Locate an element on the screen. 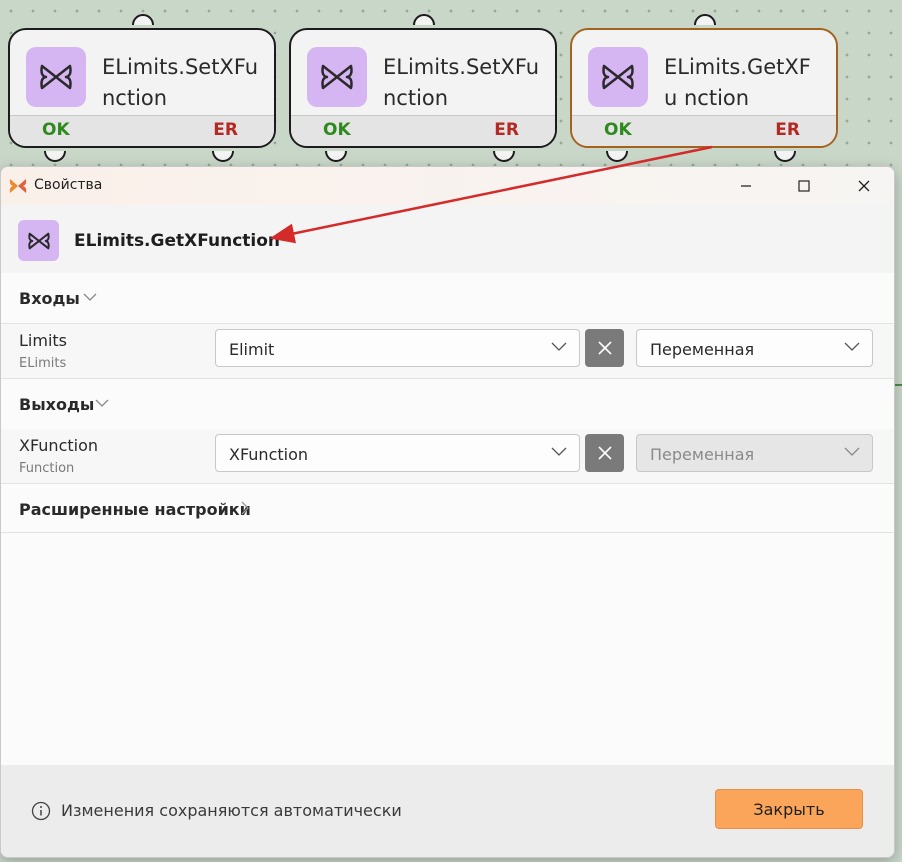 The image size is (902, 862). clear-xfunction-button is located at coordinates (604, 453).